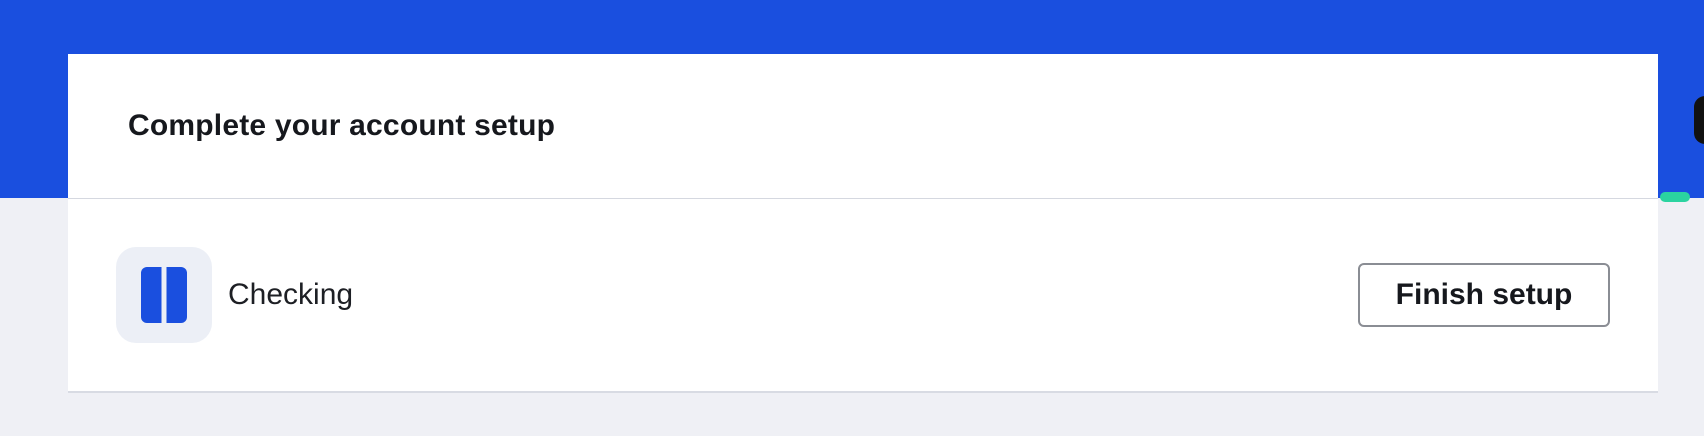 The height and width of the screenshot is (436, 1704). I want to click on checking-account-icon, so click(164, 295).